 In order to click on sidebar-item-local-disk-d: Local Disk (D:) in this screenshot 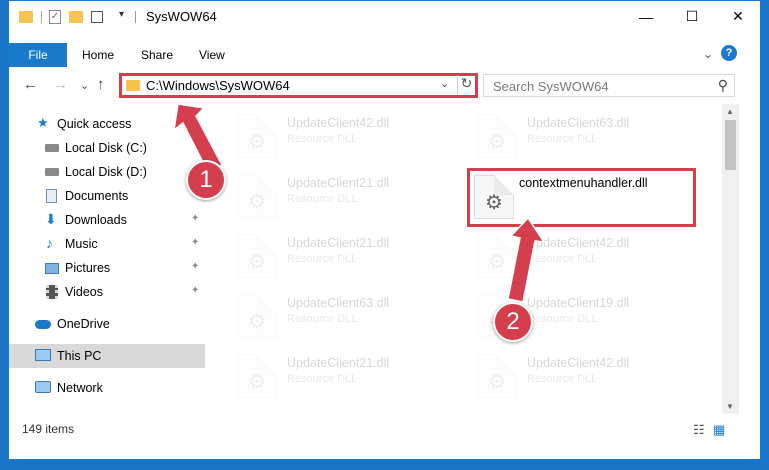, I will do `click(107, 172)`.